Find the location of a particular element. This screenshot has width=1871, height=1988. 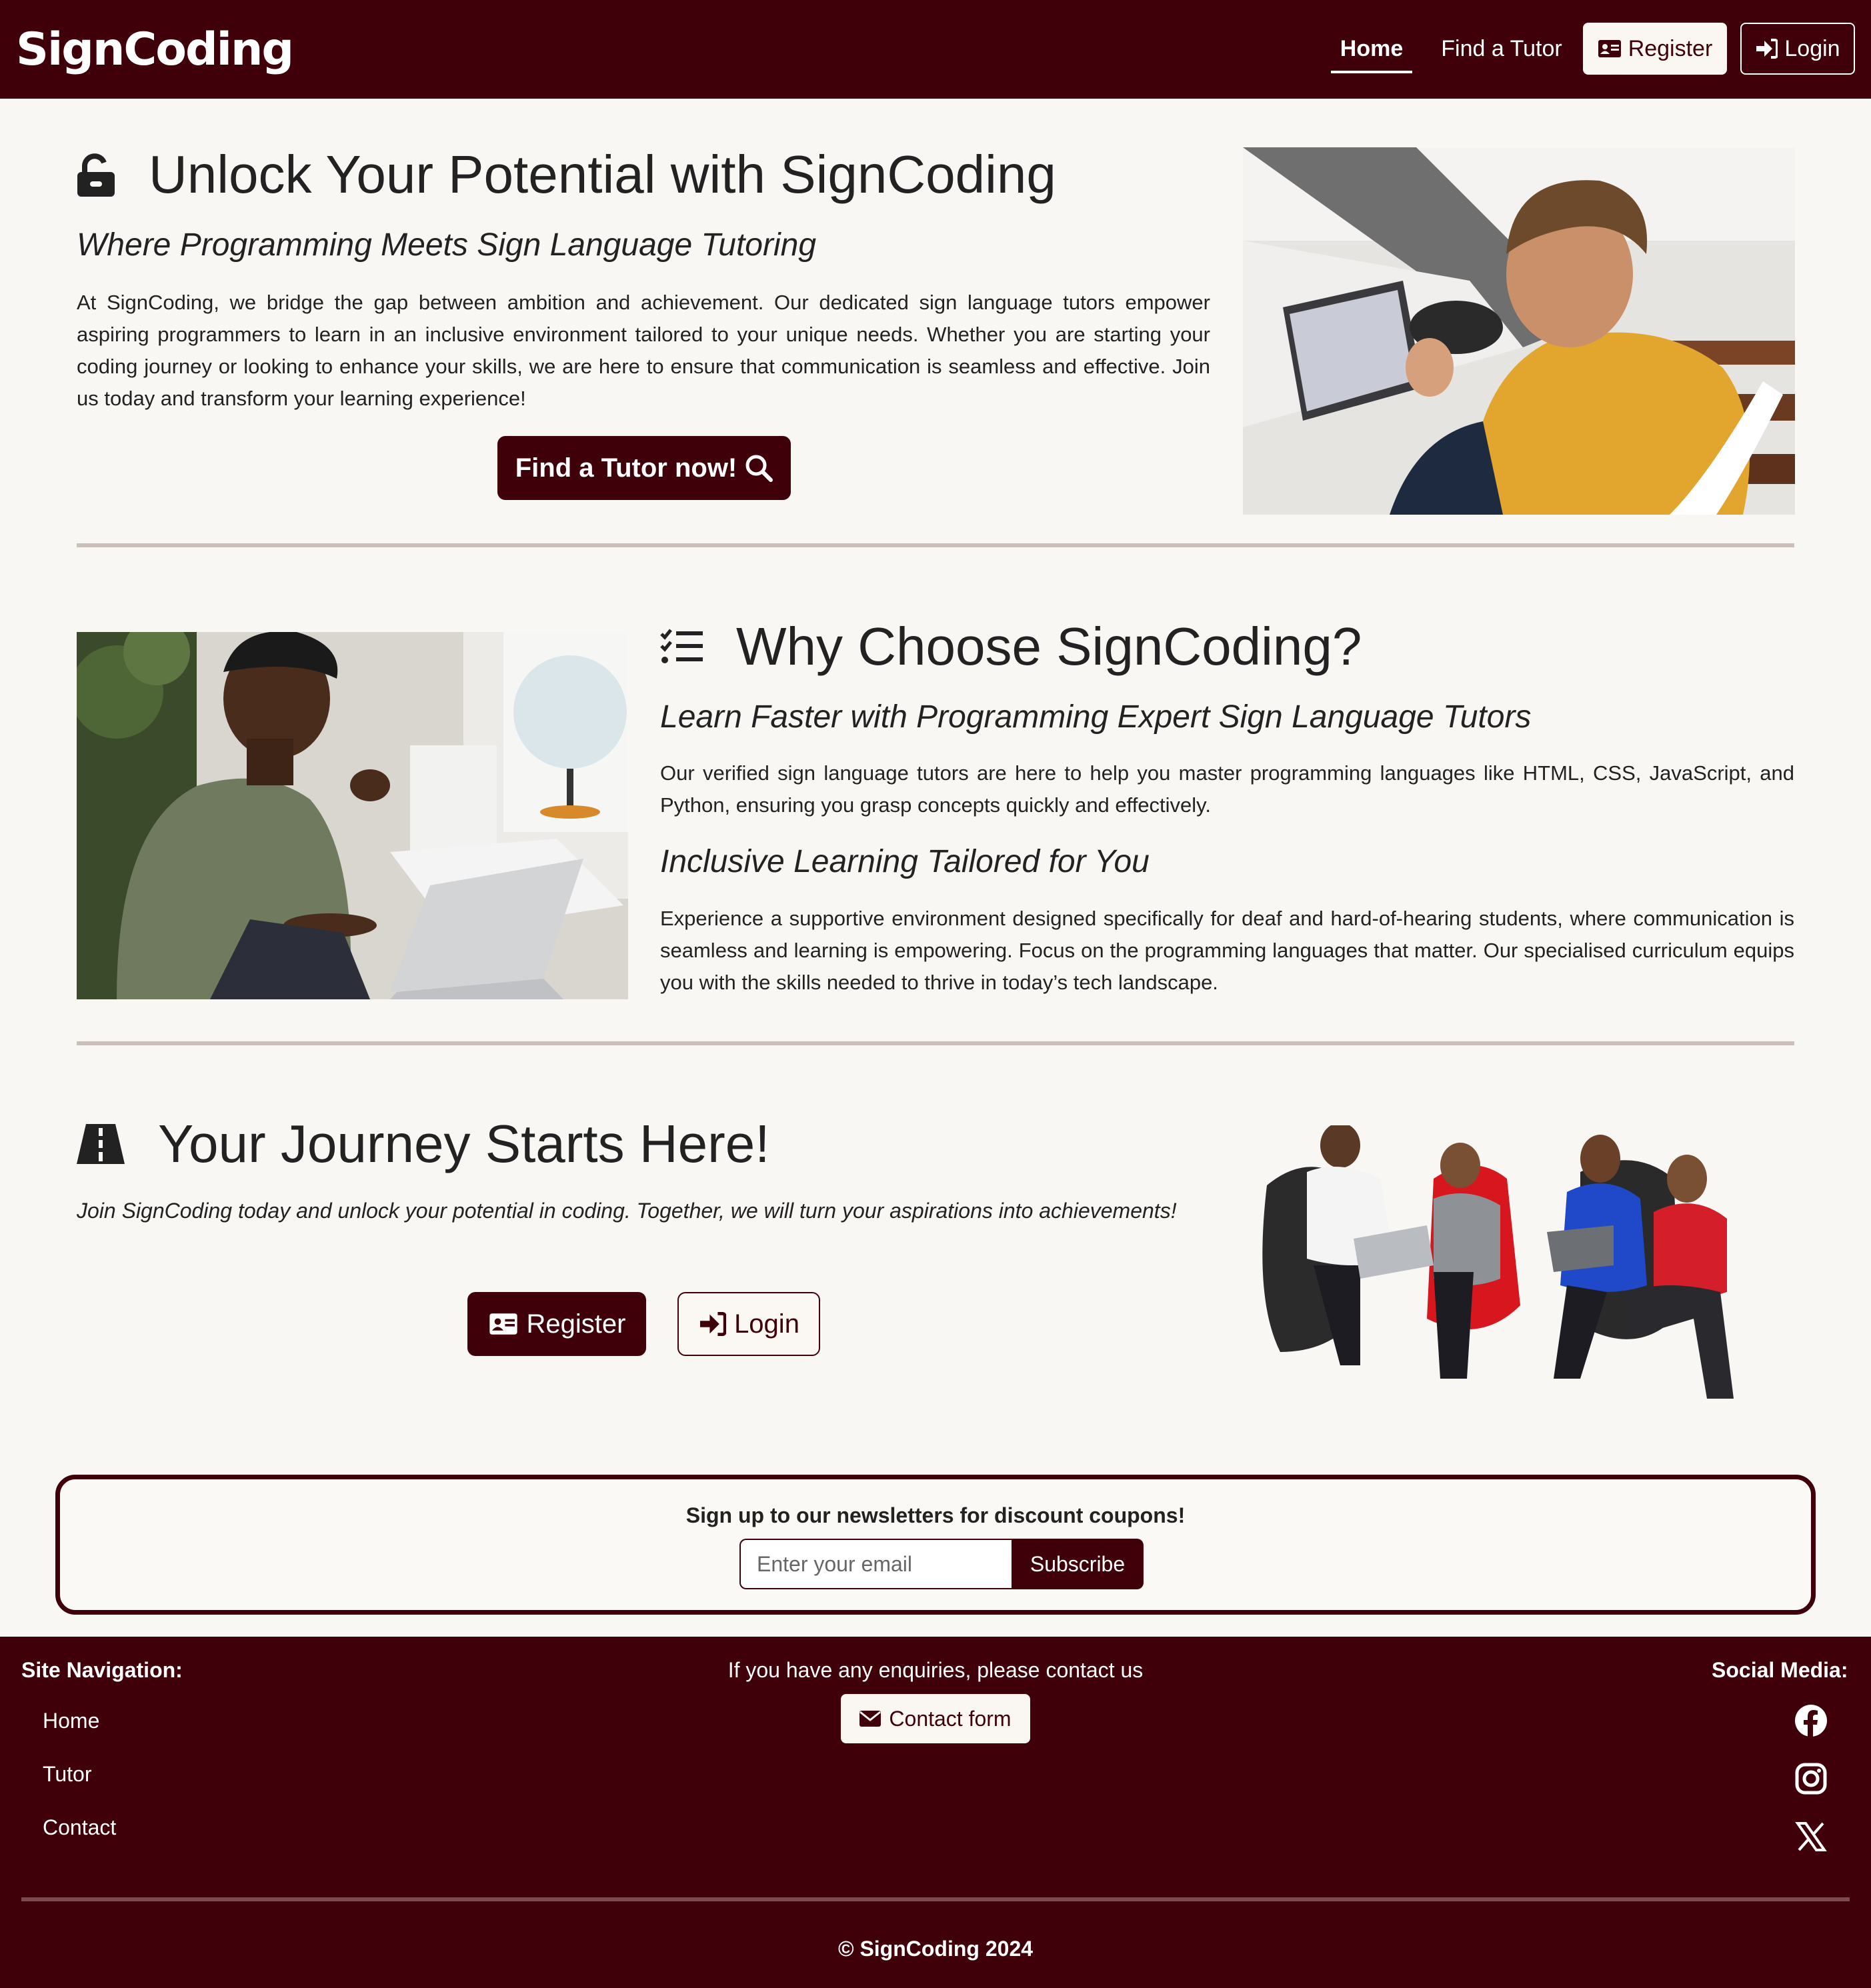

contact-form-label: Contact form is located at coordinates (951, 1718).